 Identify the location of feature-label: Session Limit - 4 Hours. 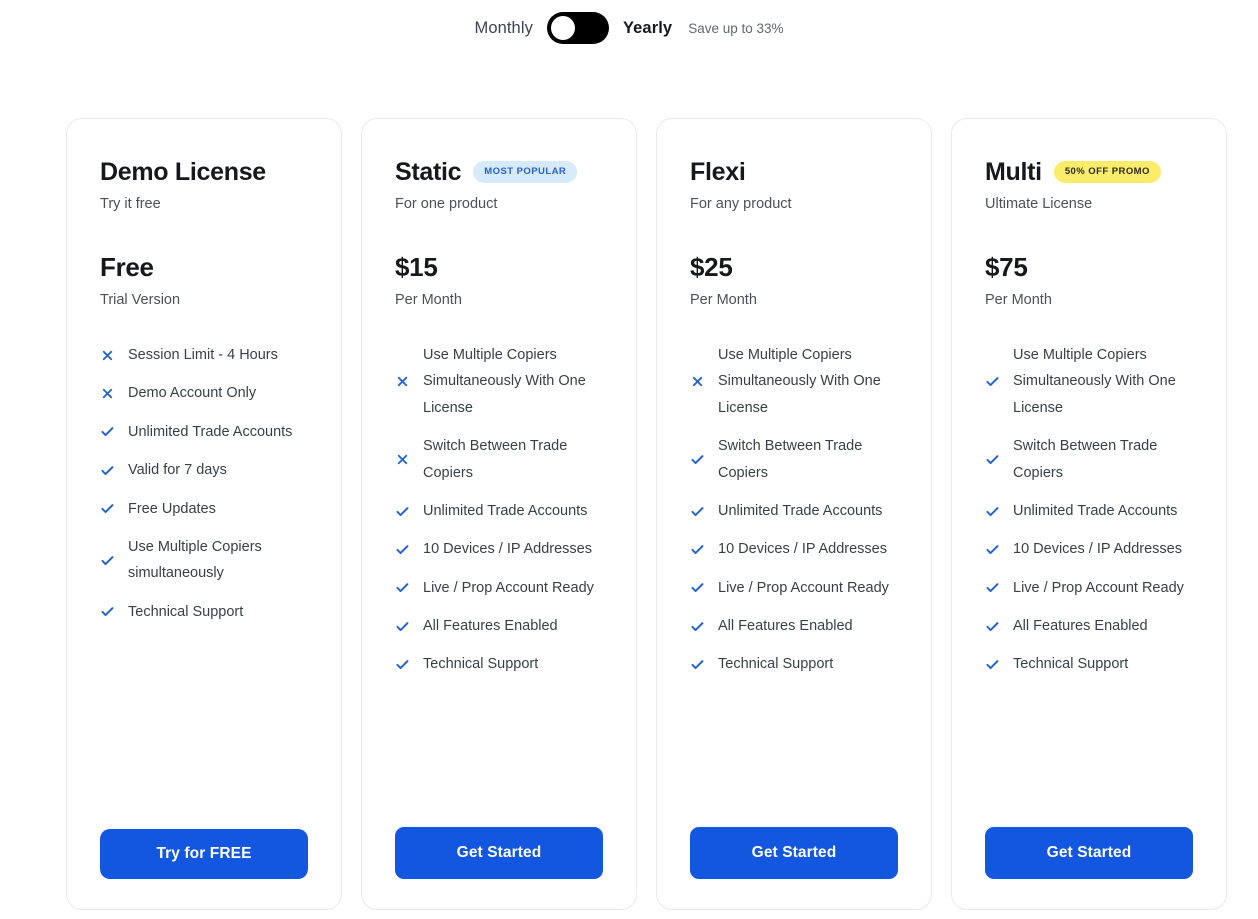
(203, 355).